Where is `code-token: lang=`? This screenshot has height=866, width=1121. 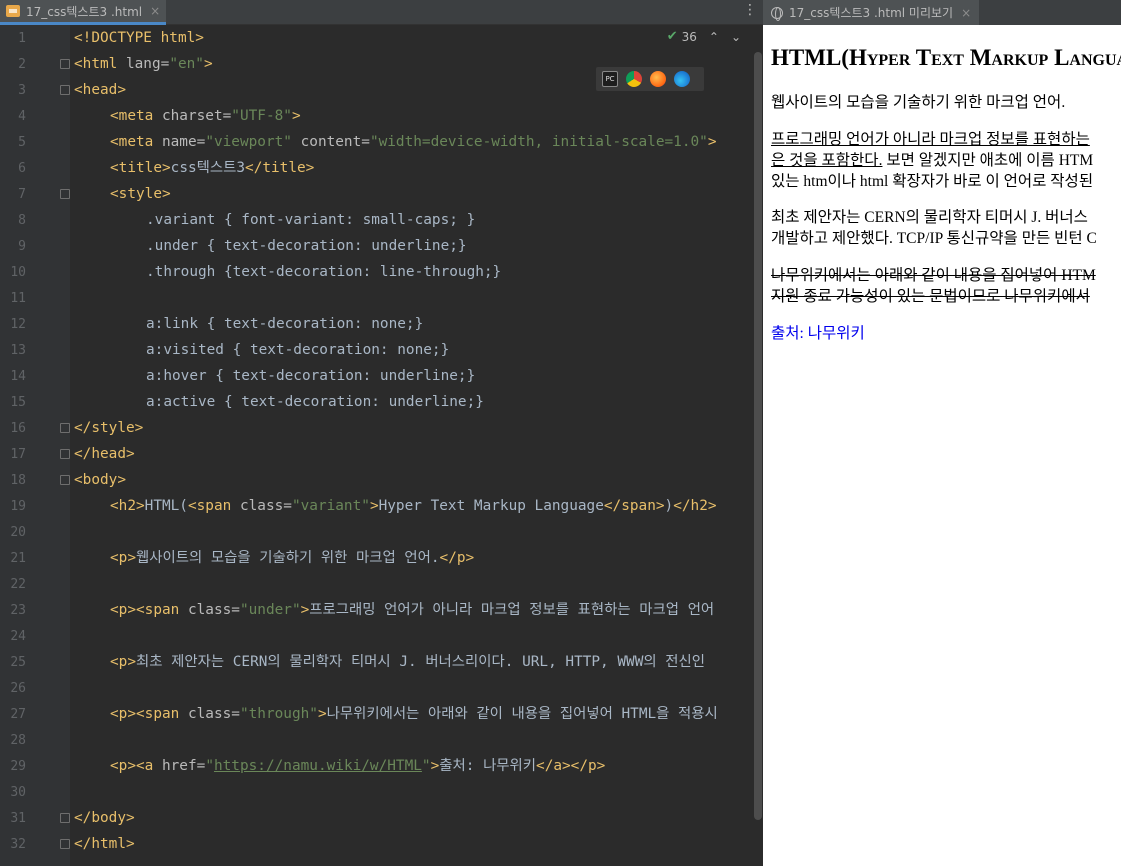
code-token: lang= is located at coordinates (147, 64).